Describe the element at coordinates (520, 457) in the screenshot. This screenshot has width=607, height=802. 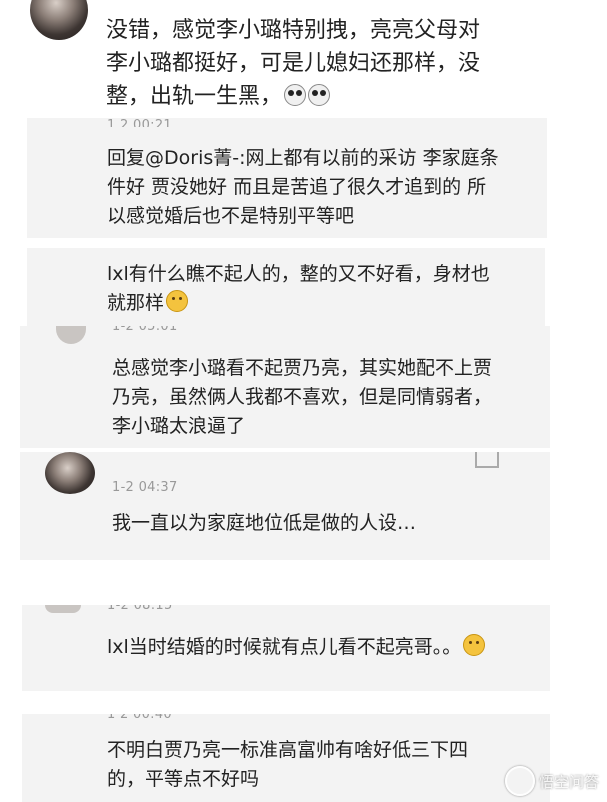
I see `like-count` at that location.